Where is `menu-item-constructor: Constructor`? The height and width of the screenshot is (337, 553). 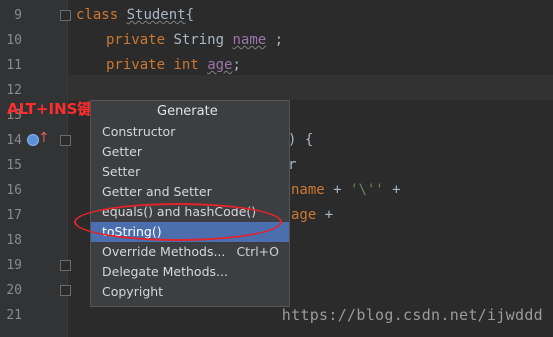 menu-item-constructor: Constructor is located at coordinates (190, 132).